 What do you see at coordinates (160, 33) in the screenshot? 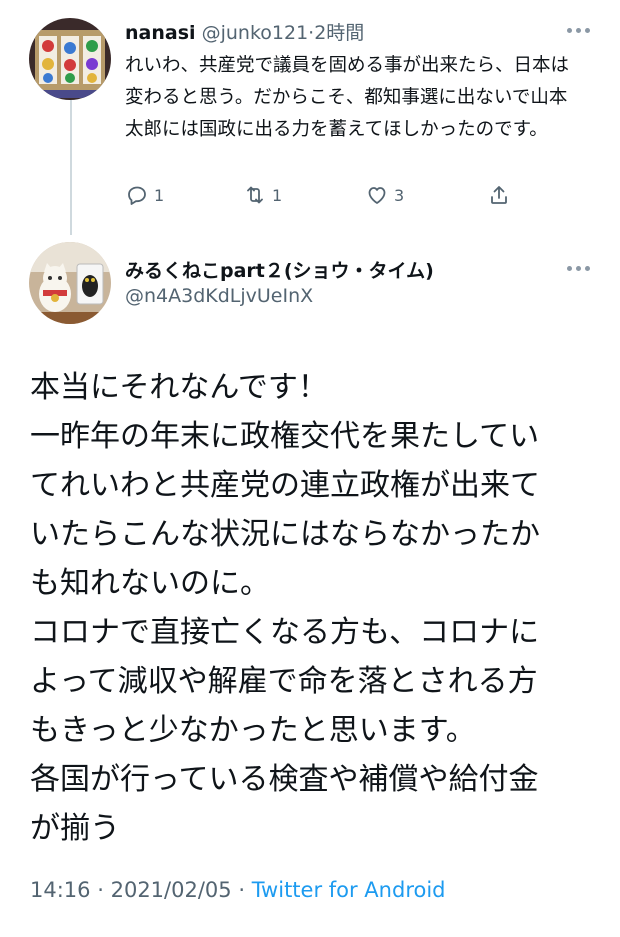
I see `reply-display-name: nanasi` at bounding box center [160, 33].